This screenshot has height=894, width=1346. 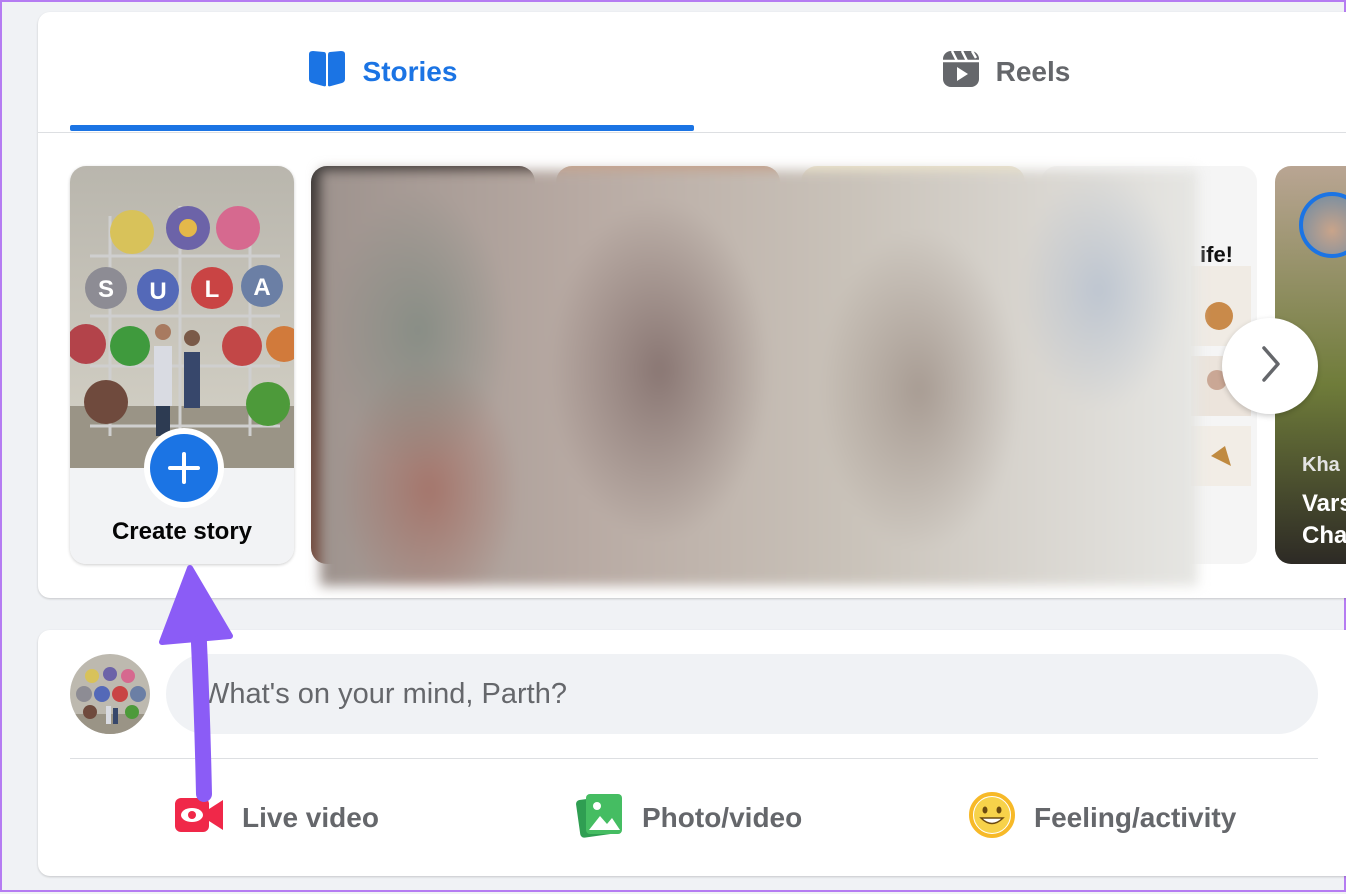 What do you see at coordinates (1216, 254) in the screenshot?
I see `story-text: ife!` at bounding box center [1216, 254].